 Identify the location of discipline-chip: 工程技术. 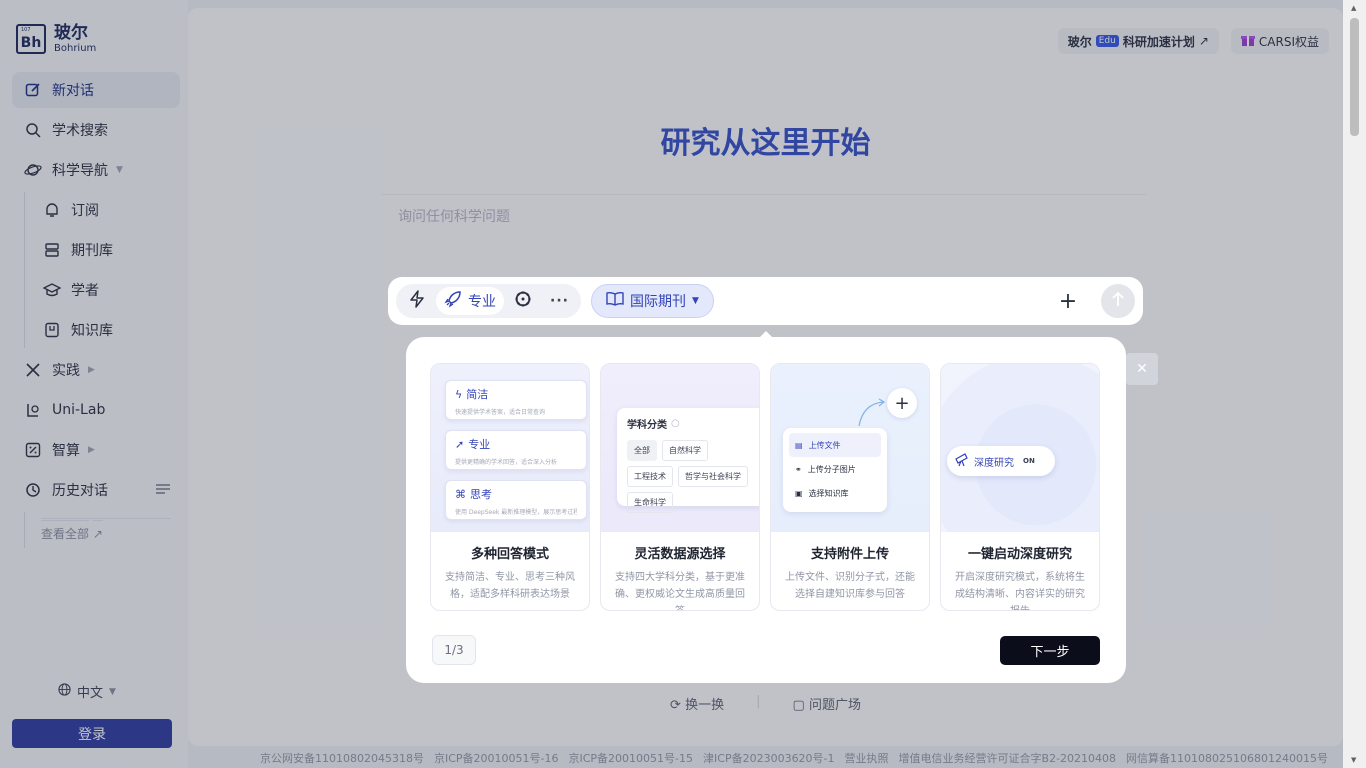
(650, 476).